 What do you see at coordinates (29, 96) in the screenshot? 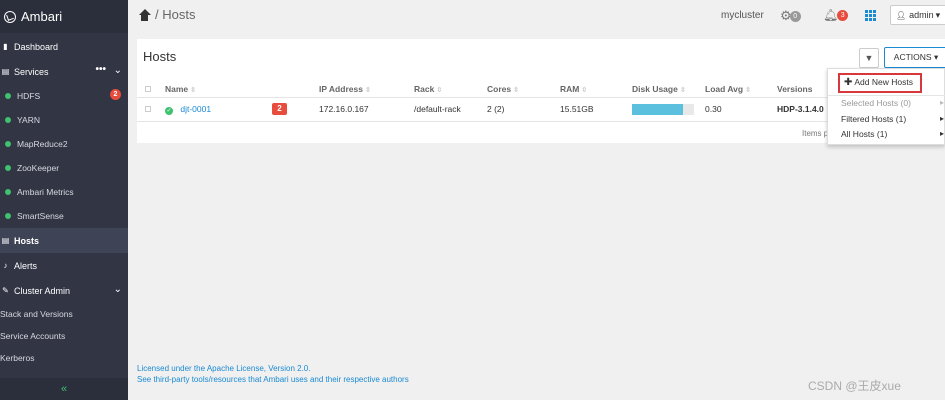
I see `service-label: HDFS` at bounding box center [29, 96].